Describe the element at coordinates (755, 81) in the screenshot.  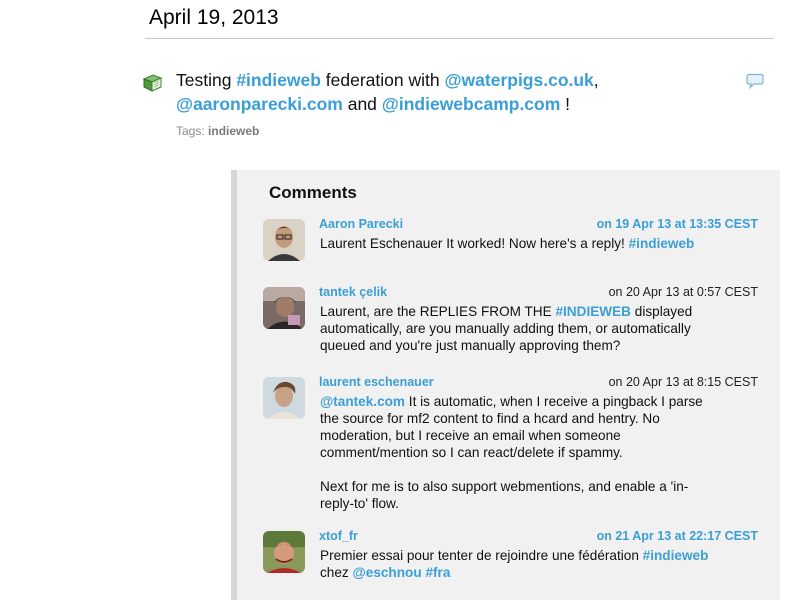
I see `speech-bubble-icon` at that location.